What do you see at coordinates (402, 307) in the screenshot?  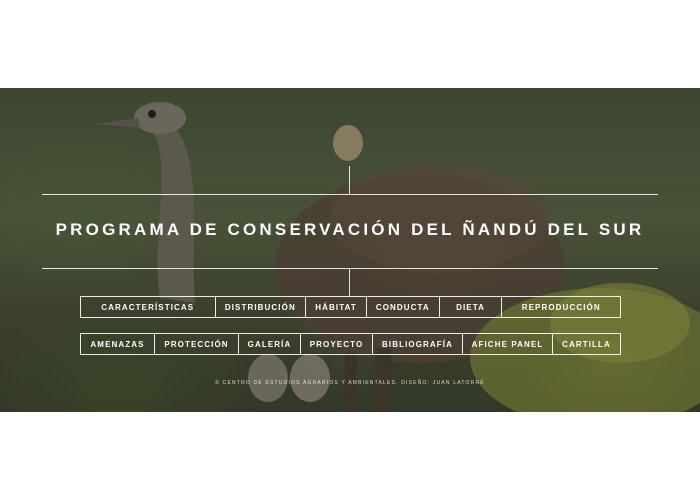 I see `menu-item-conducta: CONDUCTA` at bounding box center [402, 307].